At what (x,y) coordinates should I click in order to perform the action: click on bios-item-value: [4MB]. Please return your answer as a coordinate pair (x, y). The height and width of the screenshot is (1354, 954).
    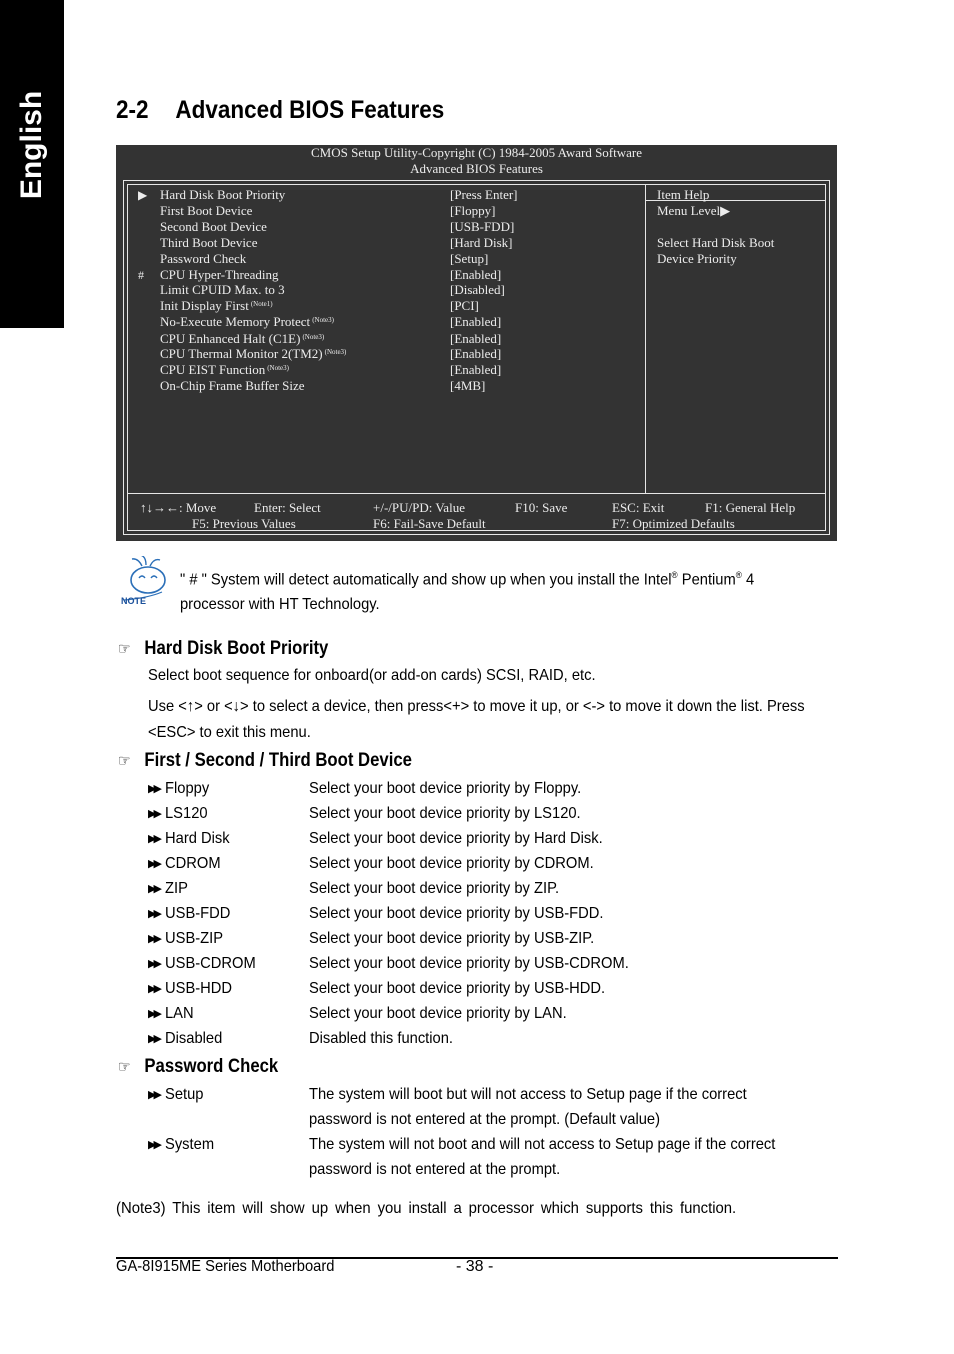
    Looking at the image, I should click on (467, 386).